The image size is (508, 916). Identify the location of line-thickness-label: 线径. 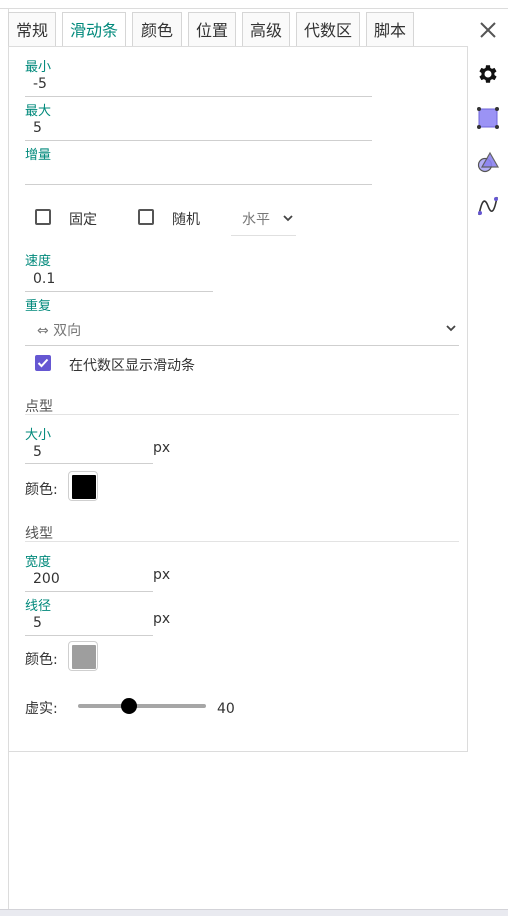
(38, 606).